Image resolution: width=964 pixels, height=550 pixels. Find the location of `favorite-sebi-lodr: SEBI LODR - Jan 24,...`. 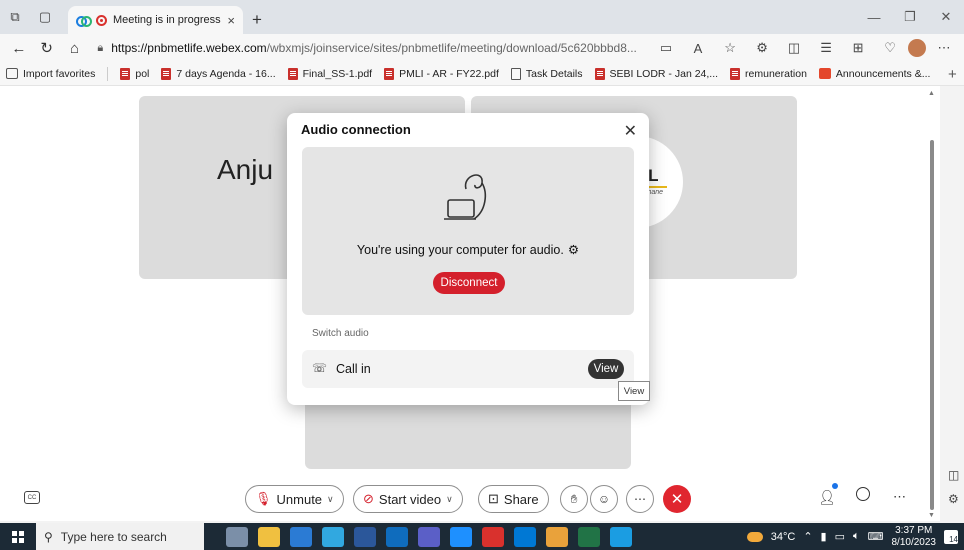

favorite-sebi-lodr: SEBI LODR - Jan 24,... is located at coordinates (656, 73).